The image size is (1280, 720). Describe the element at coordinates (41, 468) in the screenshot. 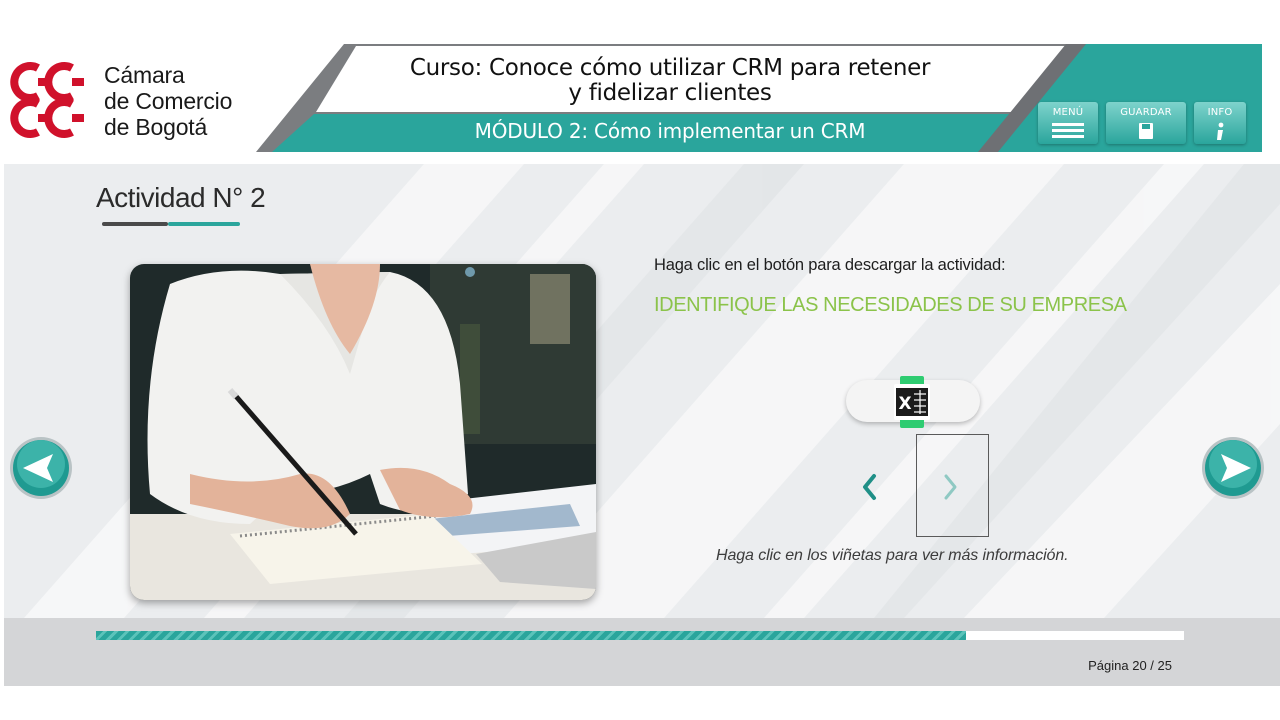

I see `arrow-left-icon` at that location.